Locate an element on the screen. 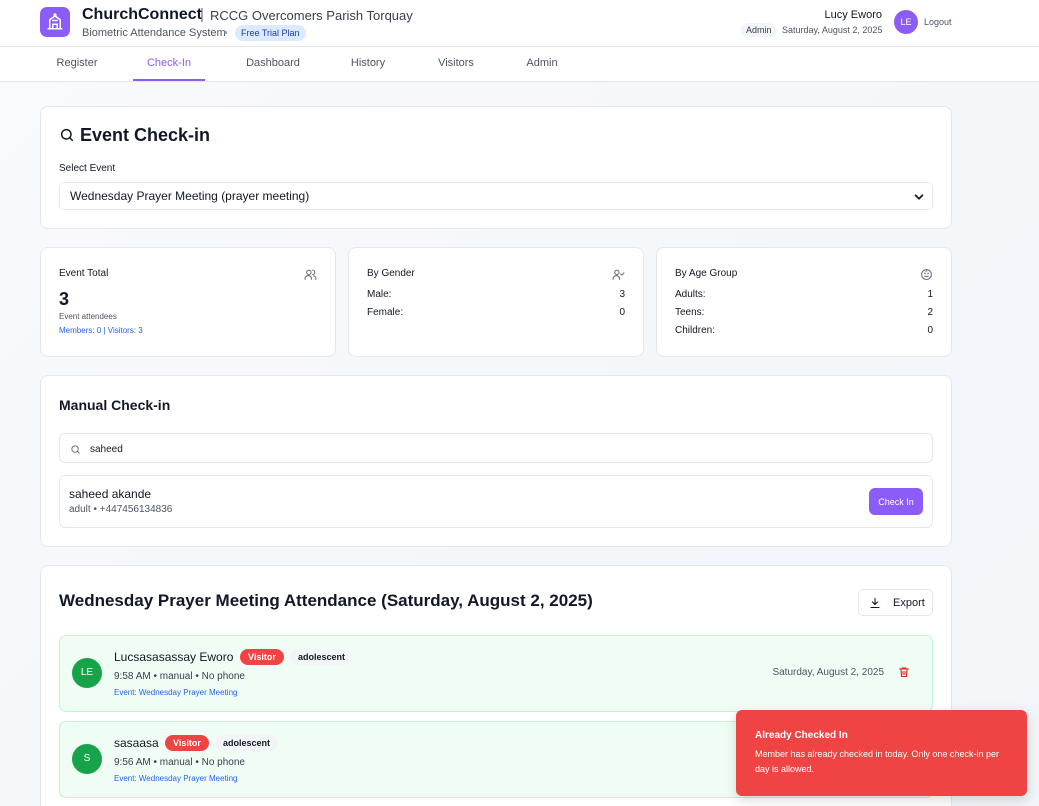 This screenshot has width=1039, height=806. export-label: Export is located at coordinates (909, 603).